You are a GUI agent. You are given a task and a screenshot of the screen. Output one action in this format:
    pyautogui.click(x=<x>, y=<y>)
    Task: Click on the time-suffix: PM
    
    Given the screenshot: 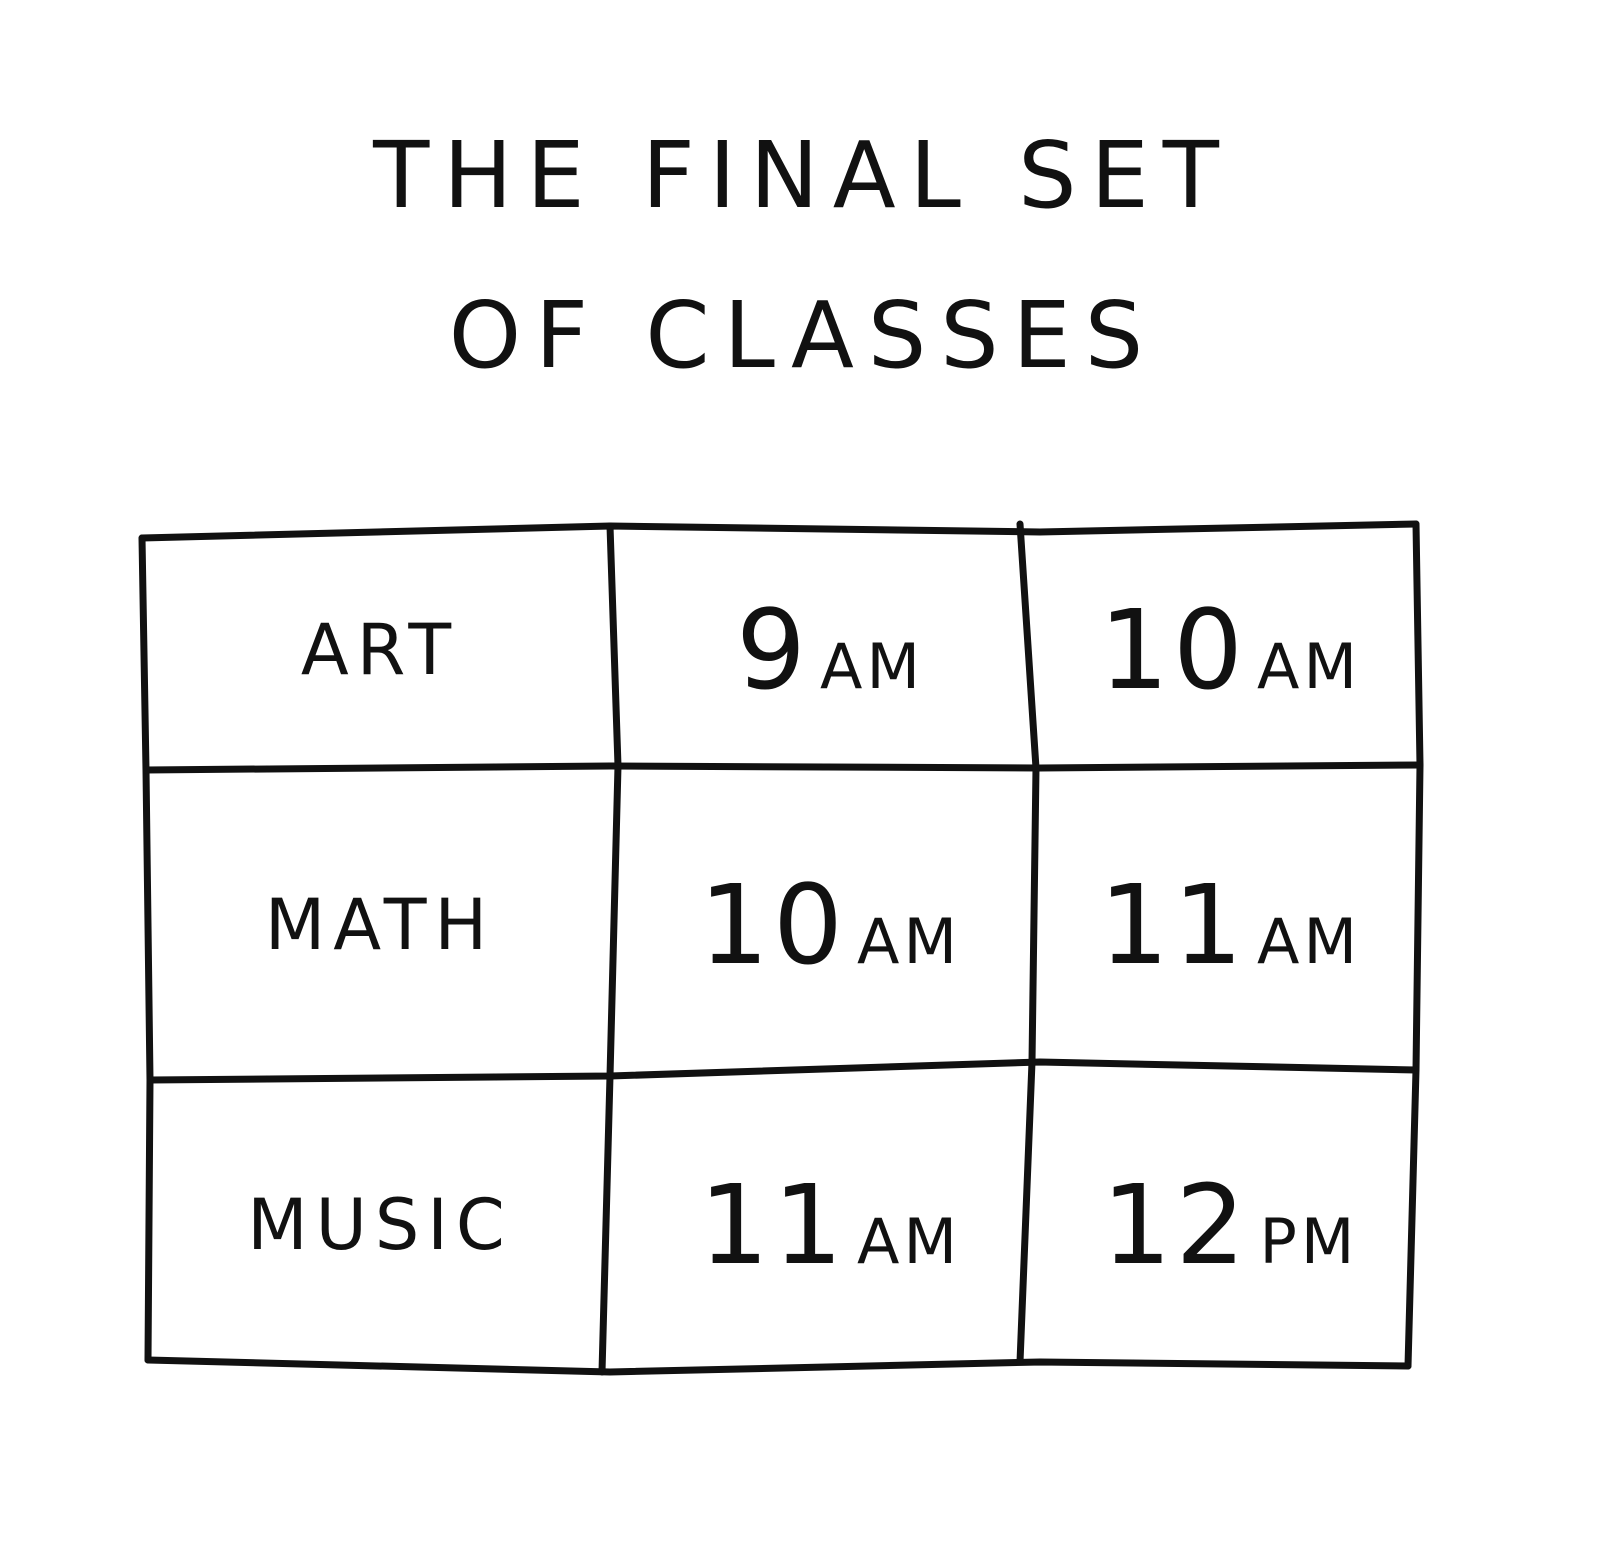 What is the action you would take?
    pyautogui.click(x=1309, y=1241)
    